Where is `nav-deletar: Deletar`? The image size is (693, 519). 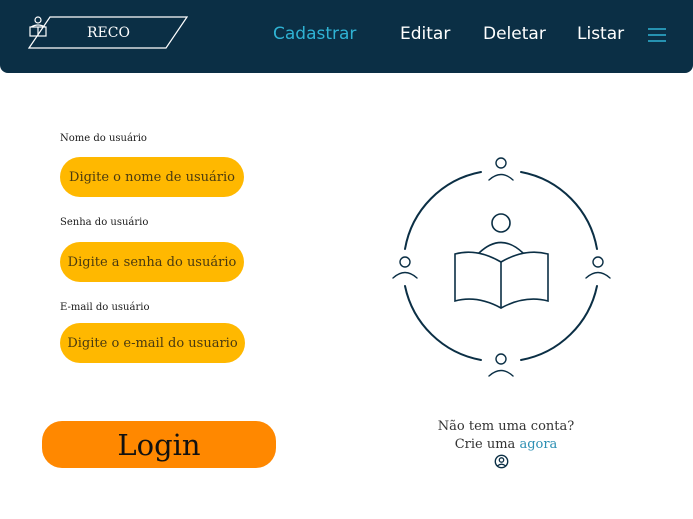
nav-deletar: Deletar is located at coordinates (514, 34).